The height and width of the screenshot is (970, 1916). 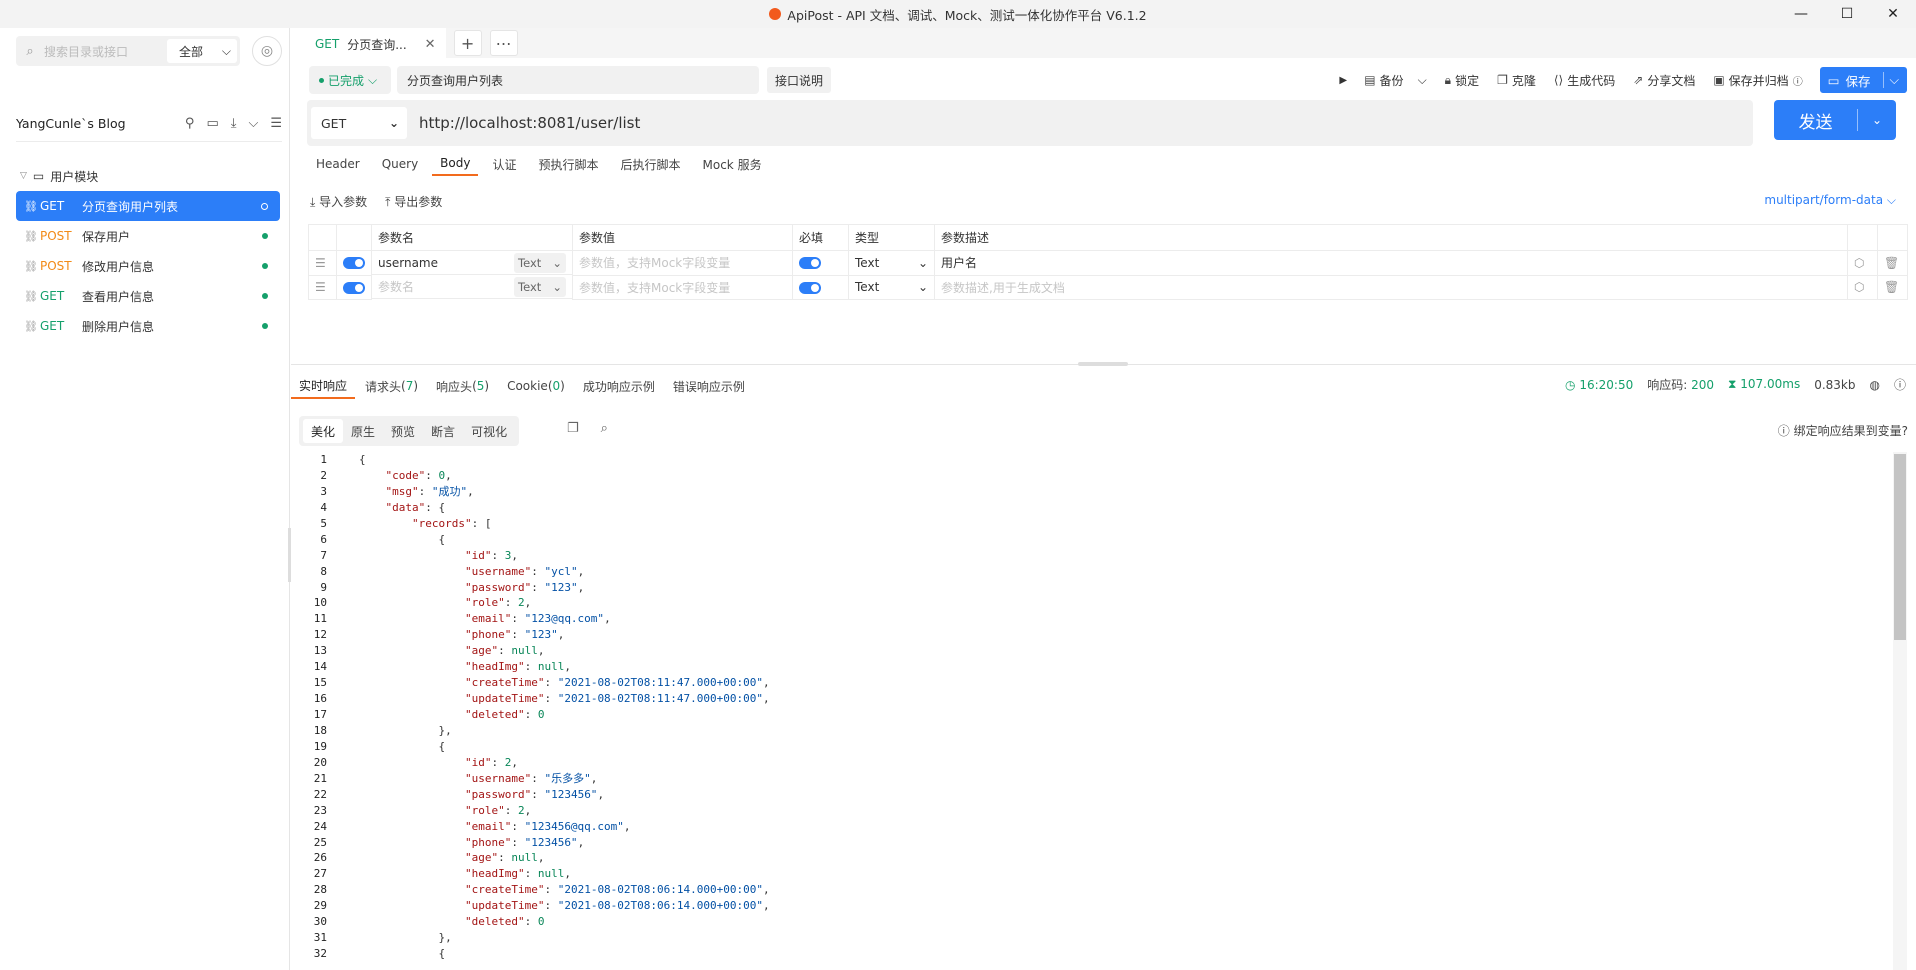 What do you see at coordinates (573, 428) in the screenshot?
I see `copy-icon: ❐` at bounding box center [573, 428].